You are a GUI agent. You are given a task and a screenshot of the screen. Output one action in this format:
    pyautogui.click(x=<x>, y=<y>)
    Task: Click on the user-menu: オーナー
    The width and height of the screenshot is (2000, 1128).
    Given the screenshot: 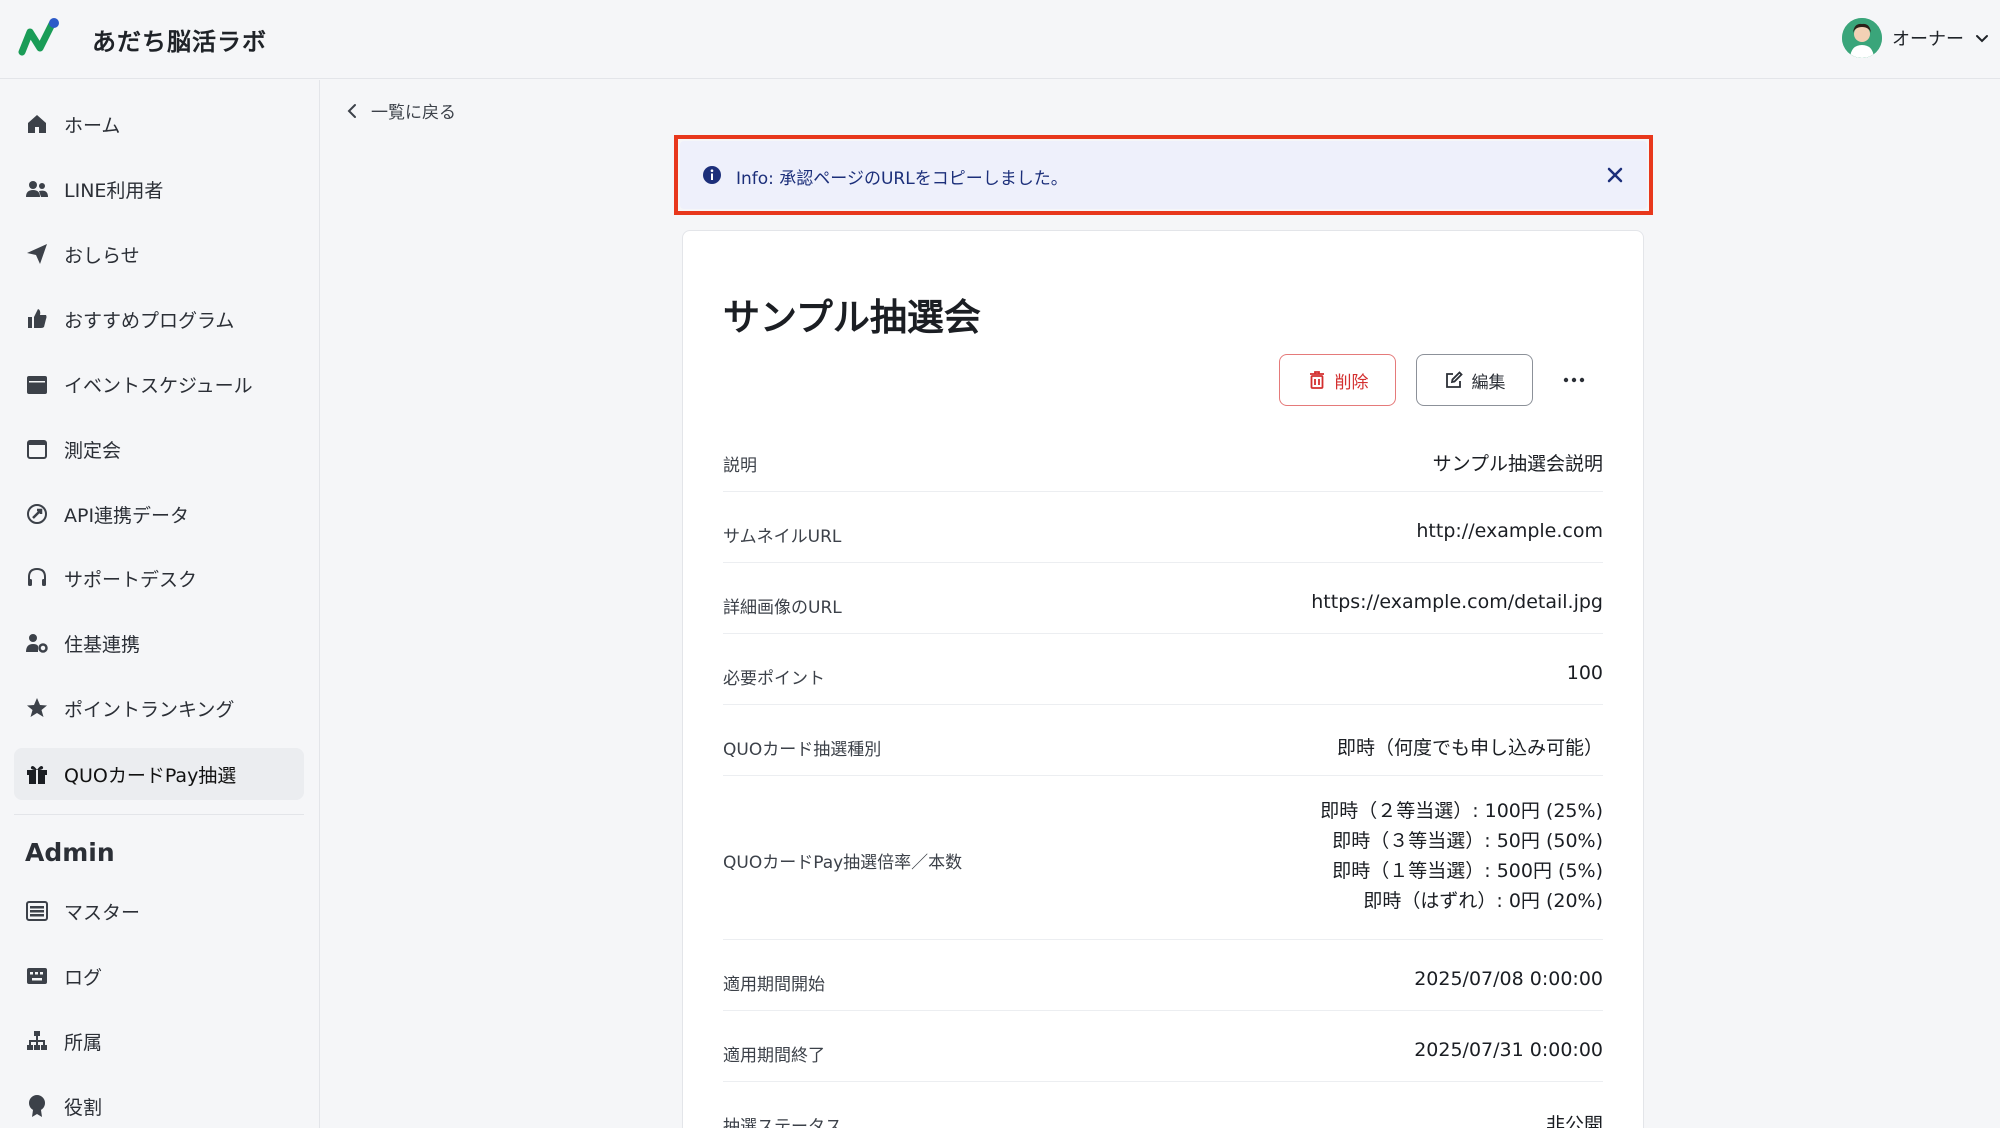 What is the action you would take?
    pyautogui.click(x=1916, y=38)
    